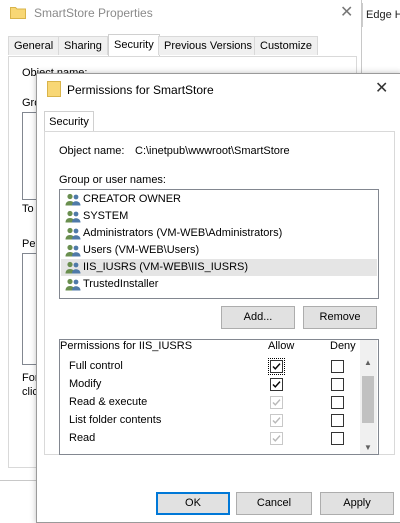 The width and height of the screenshot is (400, 523). I want to click on group-list-fragment, so click(29, 156).